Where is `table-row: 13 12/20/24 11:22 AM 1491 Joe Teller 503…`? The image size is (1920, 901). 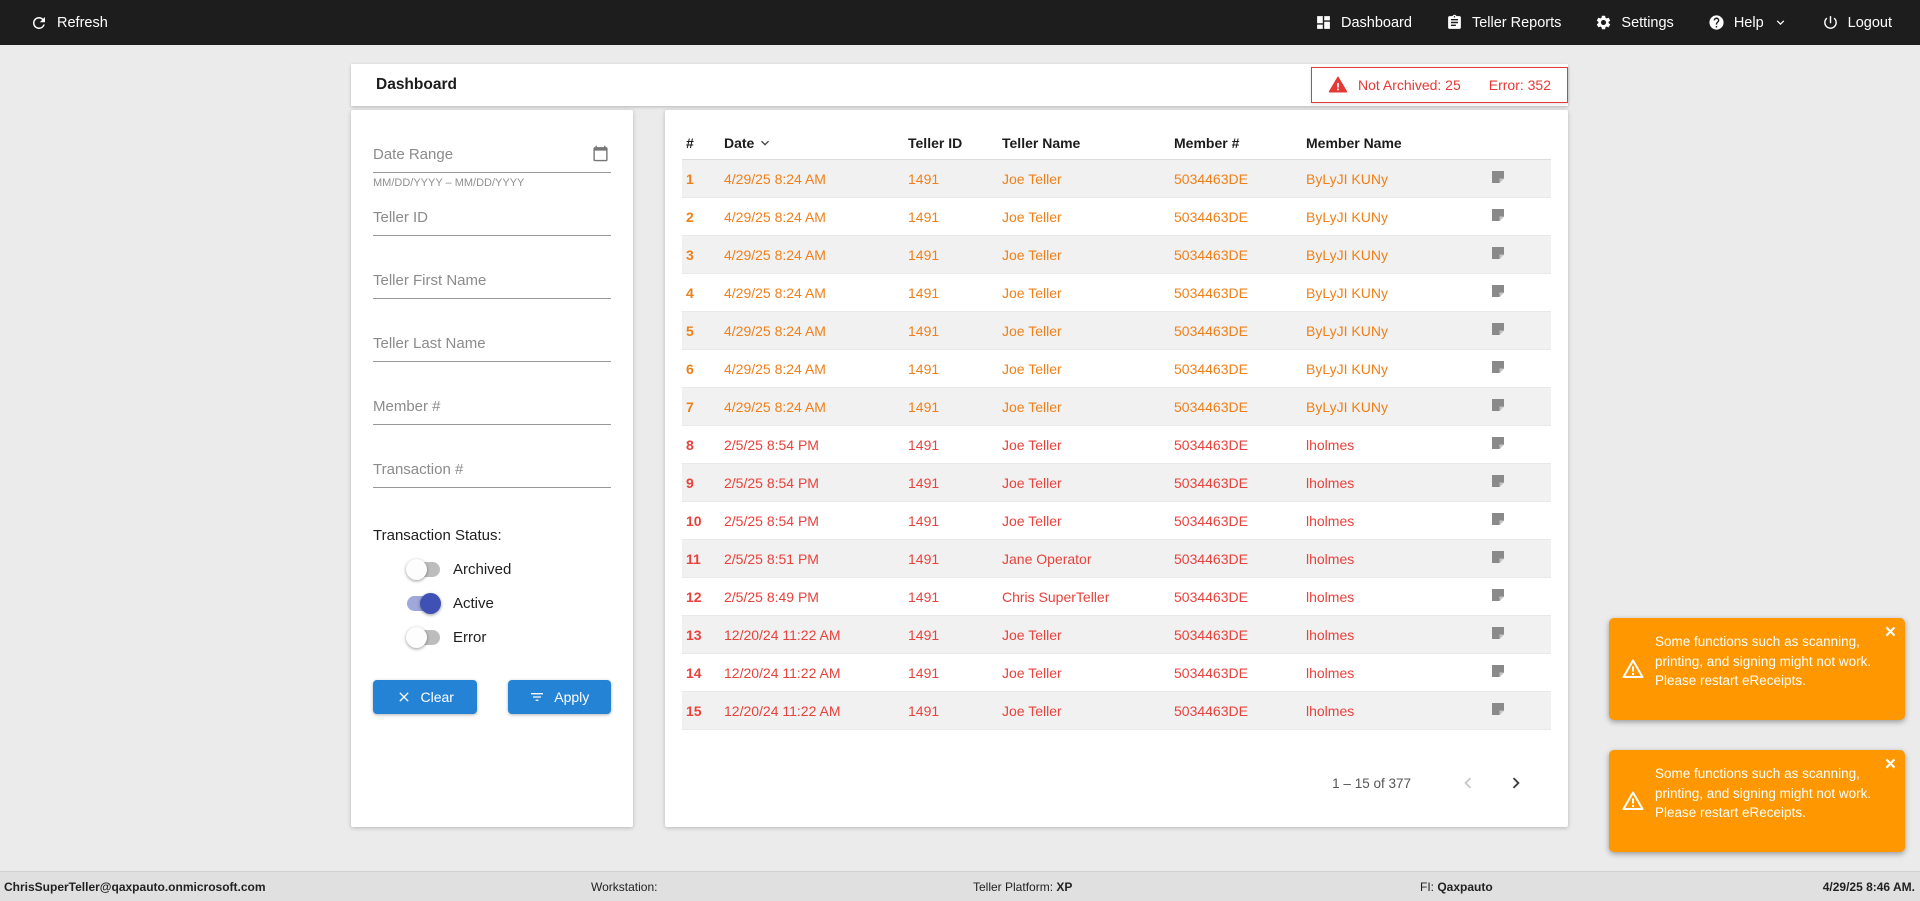
table-row: 13 12/20/24 11:22 AM 1491 Joe Teller 503… is located at coordinates (1116, 635).